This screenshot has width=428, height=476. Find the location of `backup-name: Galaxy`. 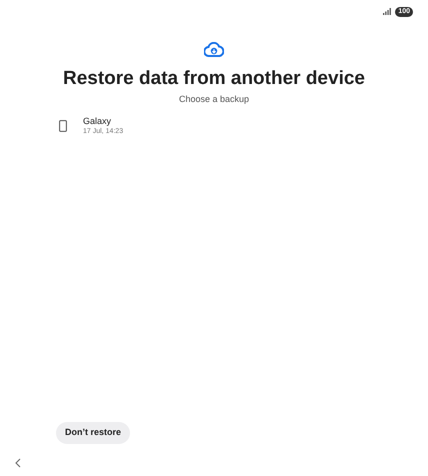

backup-name: Galaxy is located at coordinates (103, 120).